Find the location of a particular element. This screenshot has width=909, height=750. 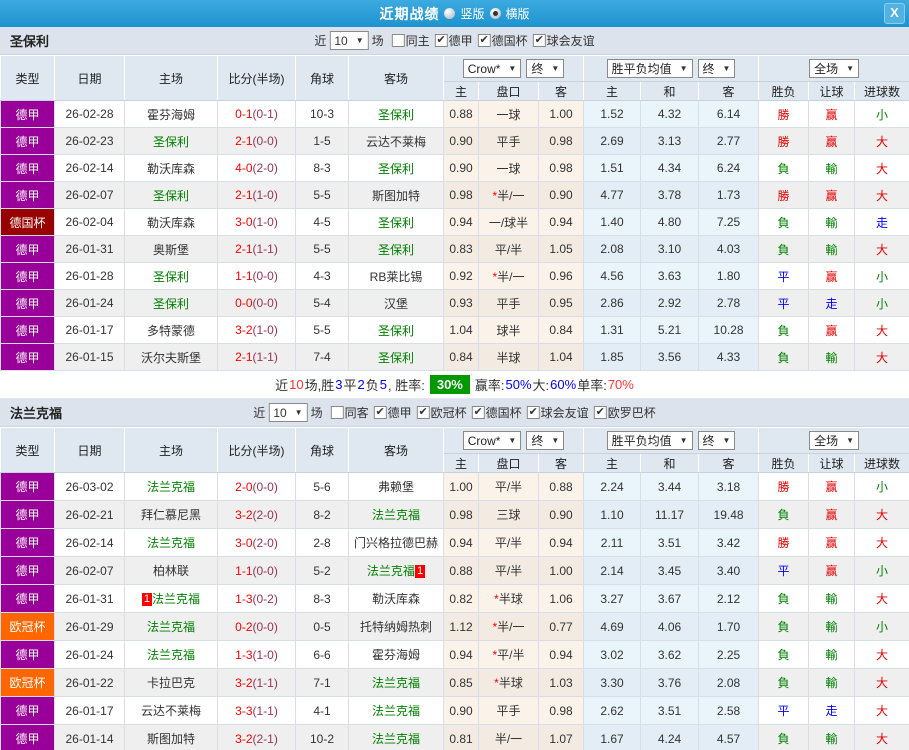

summary-bar: 近 10 场,胜 3 平 2 负 5, 胜率: 30% 赢率: 50% 大: 60% 单率: 70% is located at coordinates (454, 385).